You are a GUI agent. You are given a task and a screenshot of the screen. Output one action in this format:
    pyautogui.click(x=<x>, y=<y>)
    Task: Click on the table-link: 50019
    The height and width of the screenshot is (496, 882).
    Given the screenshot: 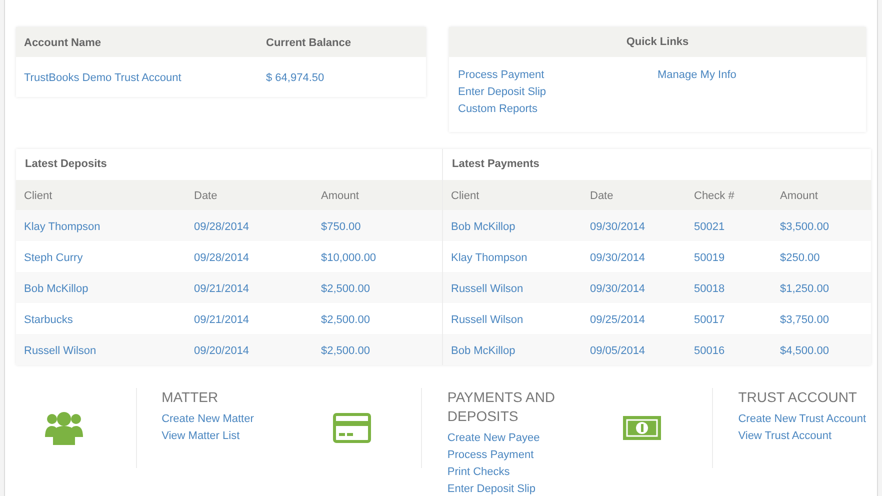 What is the action you would take?
    pyautogui.click(x=709, y=258)
    